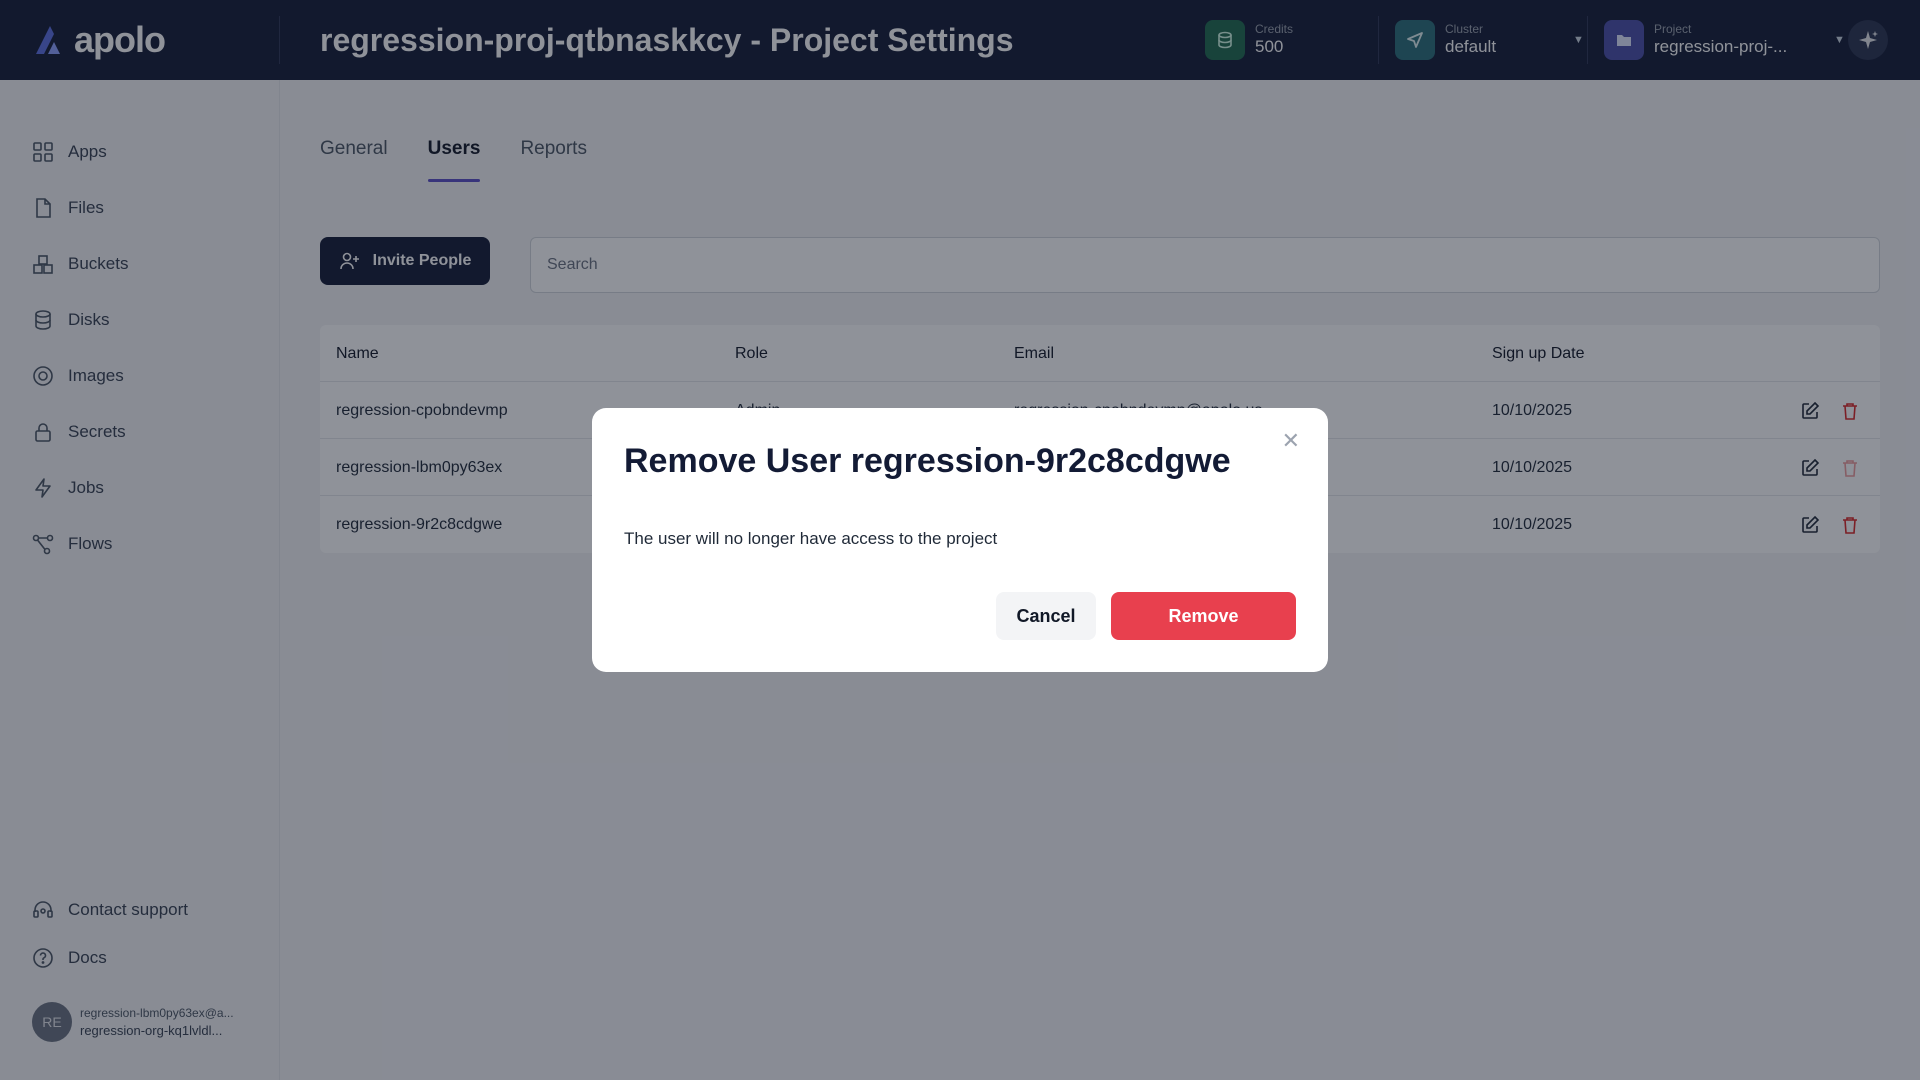  I want to click on cancel-button: Cancel, so click(1046, 616).